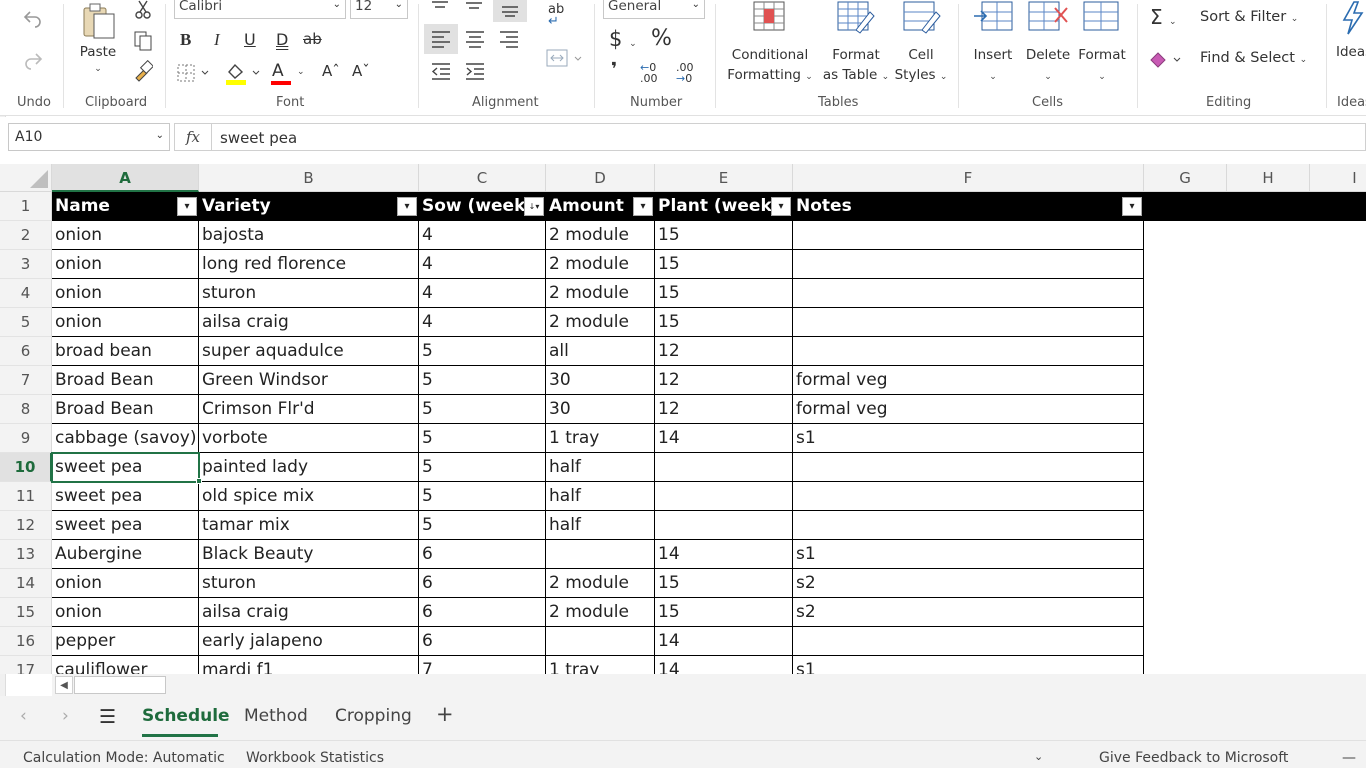 The width and height of the screenshot is (1366, 768). Describe the element at coordinates (1102, 66) in the screenshot. I see `format-button: Format ⌄` at that location.